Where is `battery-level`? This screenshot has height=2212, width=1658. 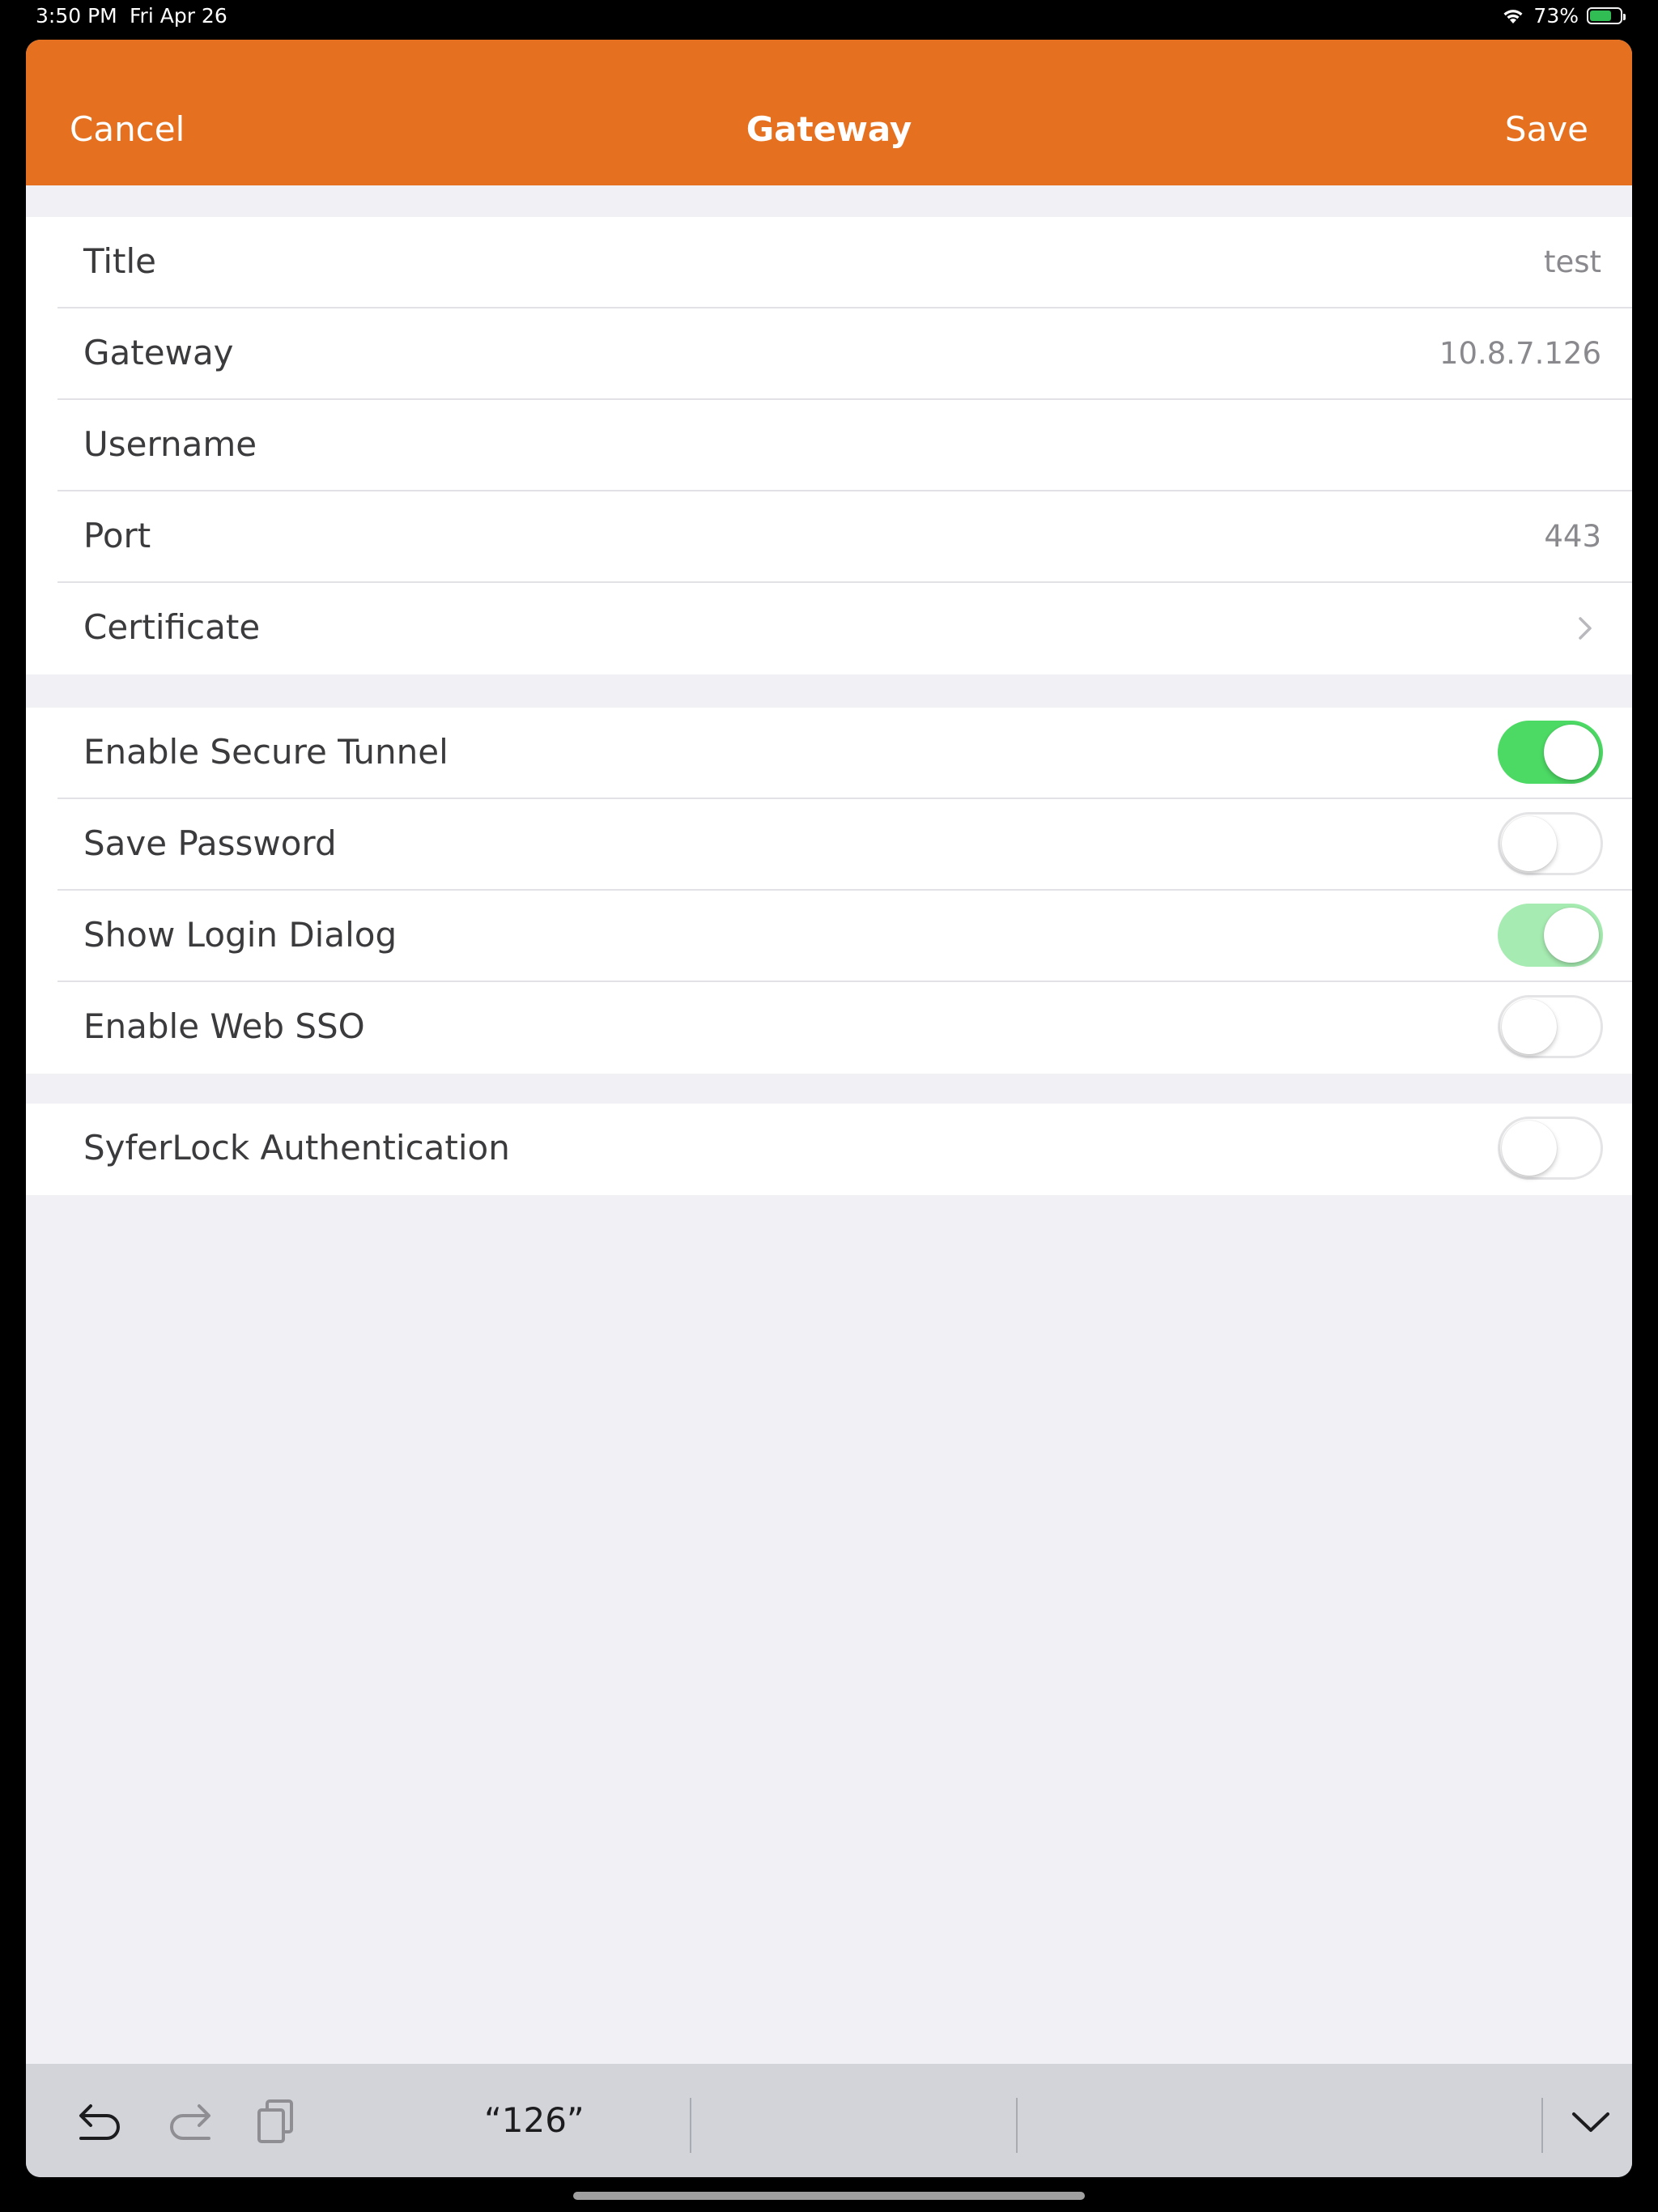
battery-level is located at coordinates (1600, 16).